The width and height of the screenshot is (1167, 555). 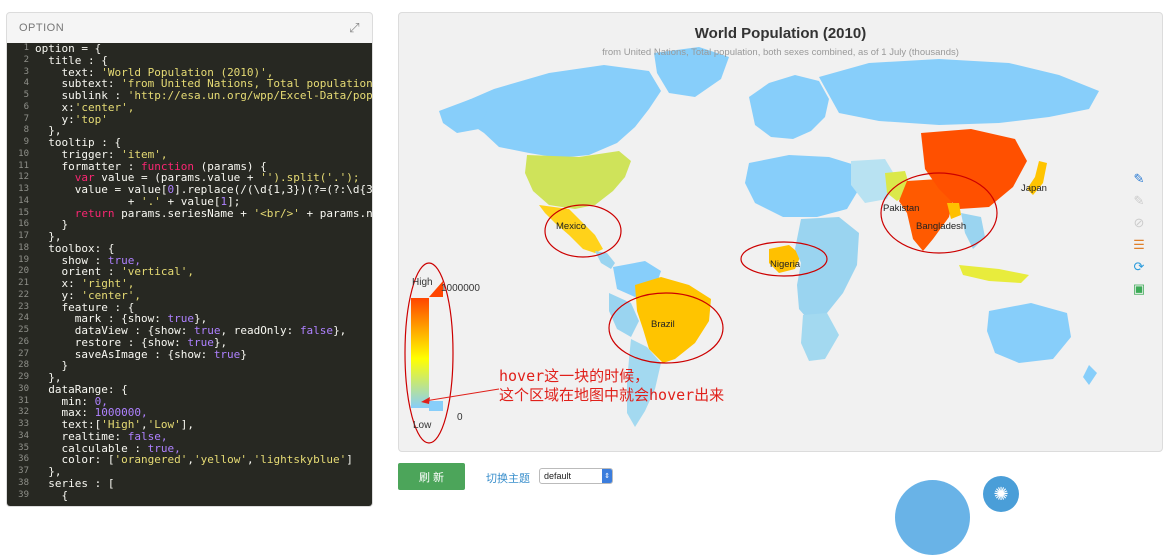 I want to click on switch-theme-label: 切换主题, so click(x=508, y=478).